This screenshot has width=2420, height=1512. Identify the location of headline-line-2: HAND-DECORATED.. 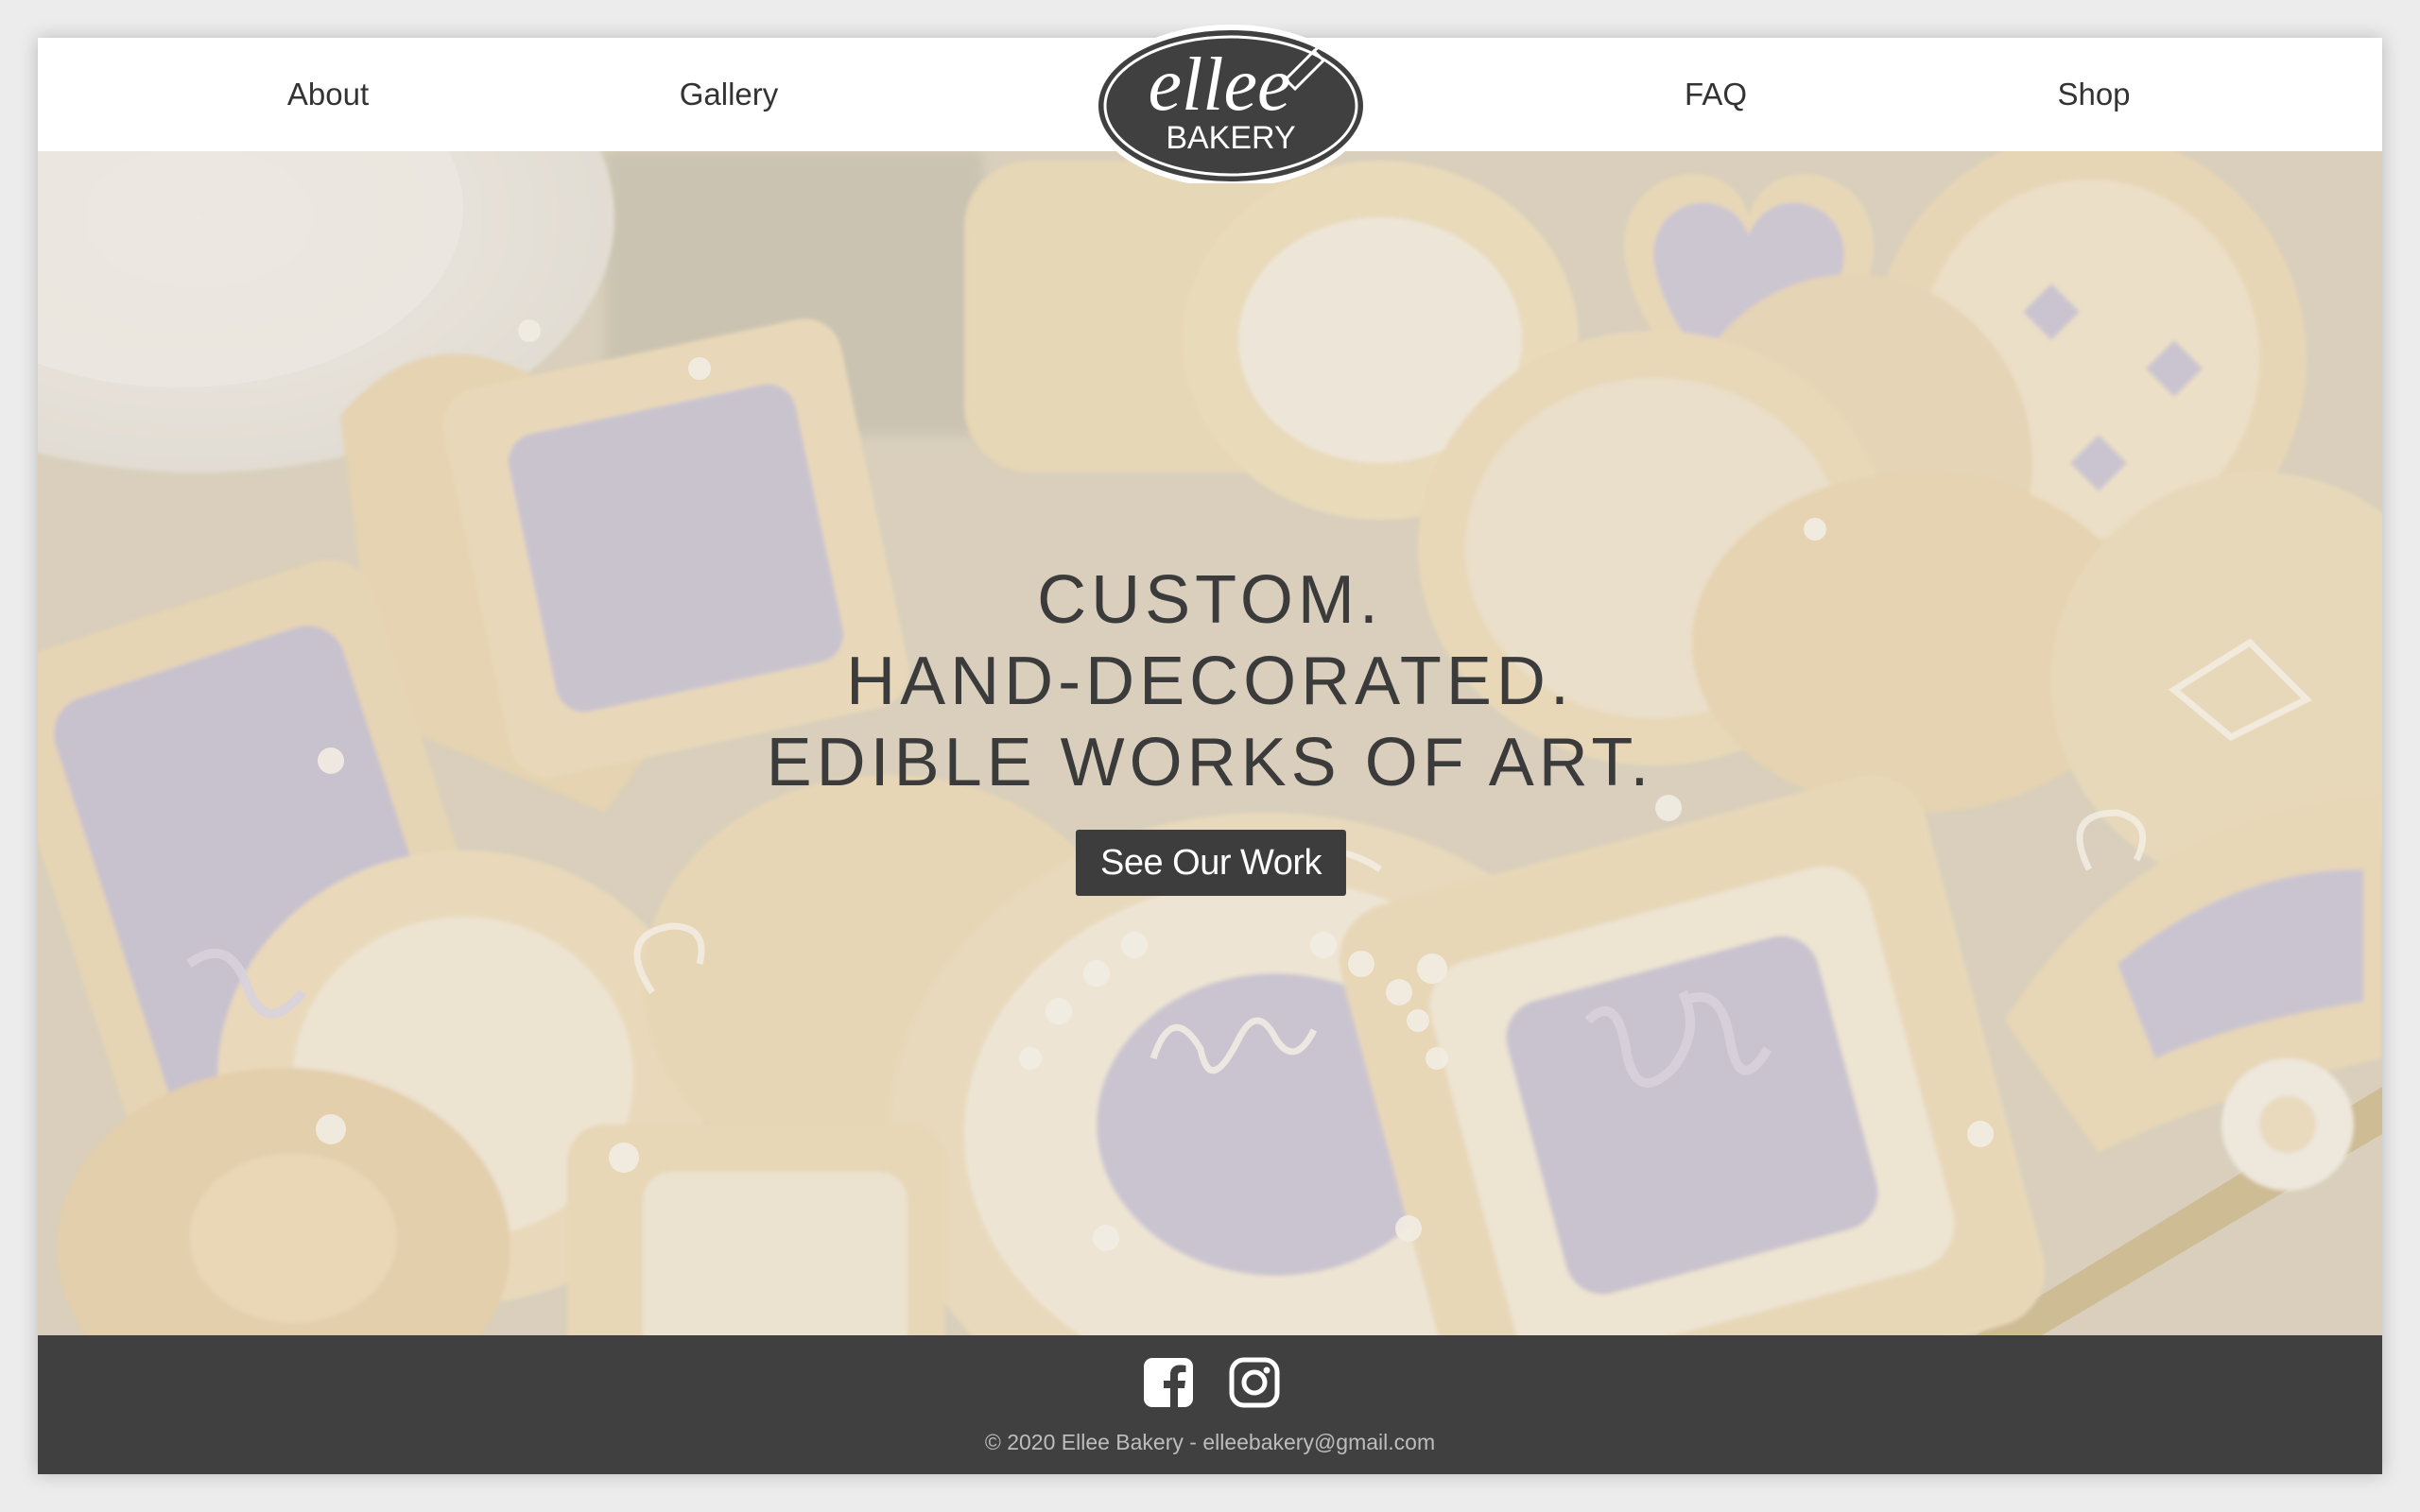
(1210, 681).